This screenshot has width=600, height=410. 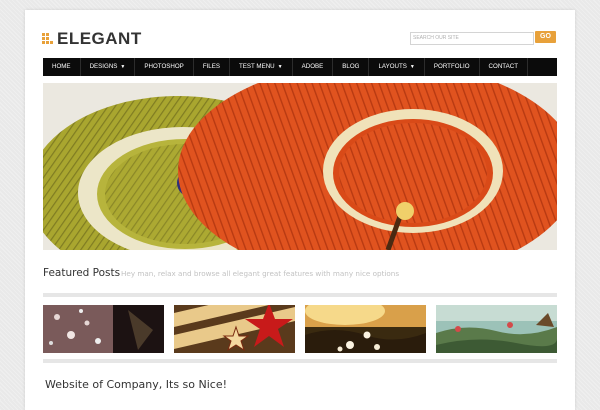 I want to click on nav-item-label: CONTACT, so click(x=503, y=66).